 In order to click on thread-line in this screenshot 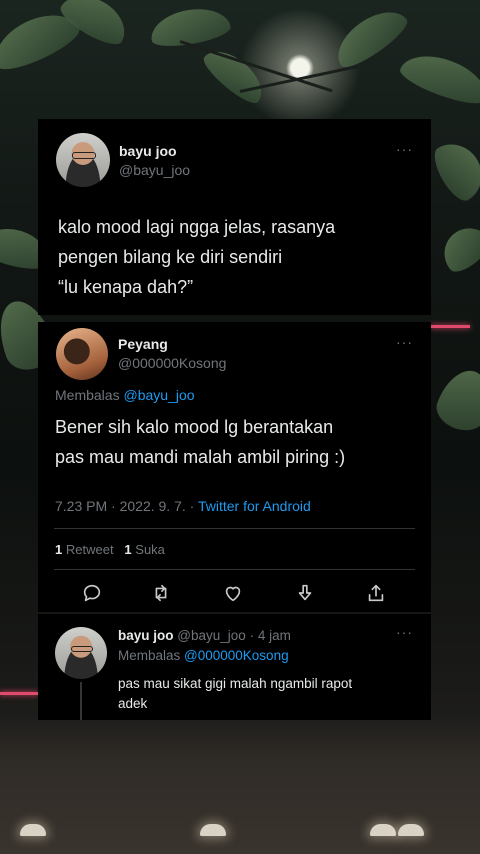, I will do `click(81, 701)`.